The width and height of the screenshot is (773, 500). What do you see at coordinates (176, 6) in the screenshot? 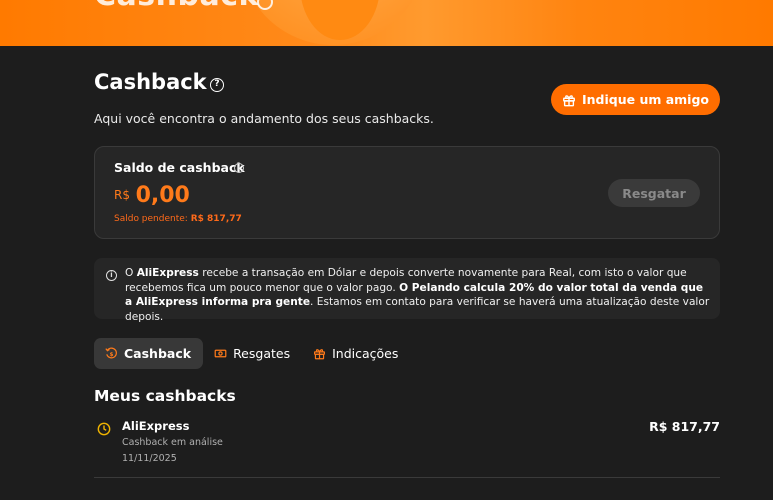
I see `banner-title: Cashback` at bounding box center [176, 6].